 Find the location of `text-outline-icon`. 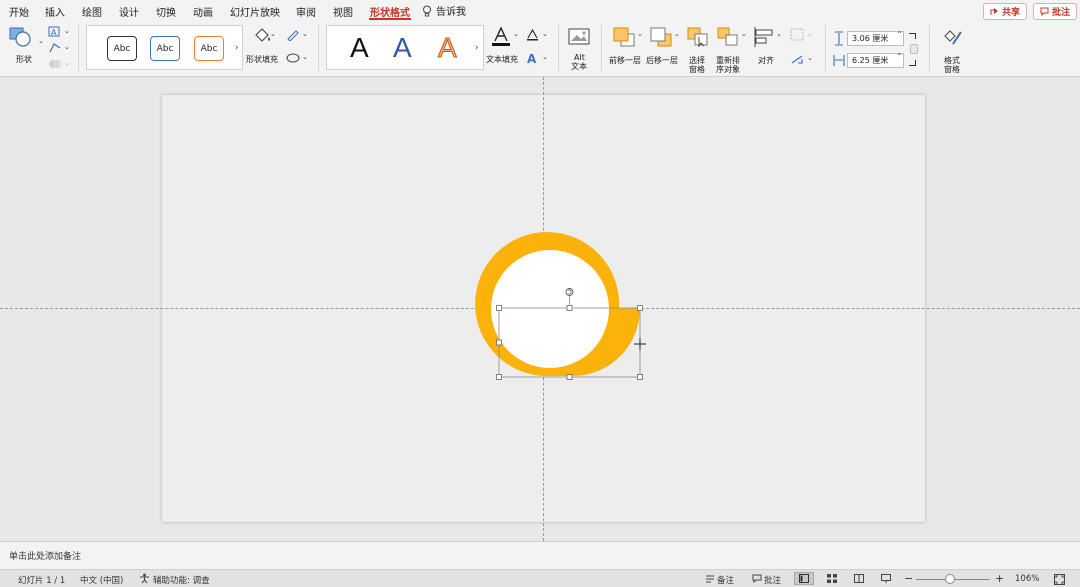

text-outline-icon is located at coordinates (532, 34).